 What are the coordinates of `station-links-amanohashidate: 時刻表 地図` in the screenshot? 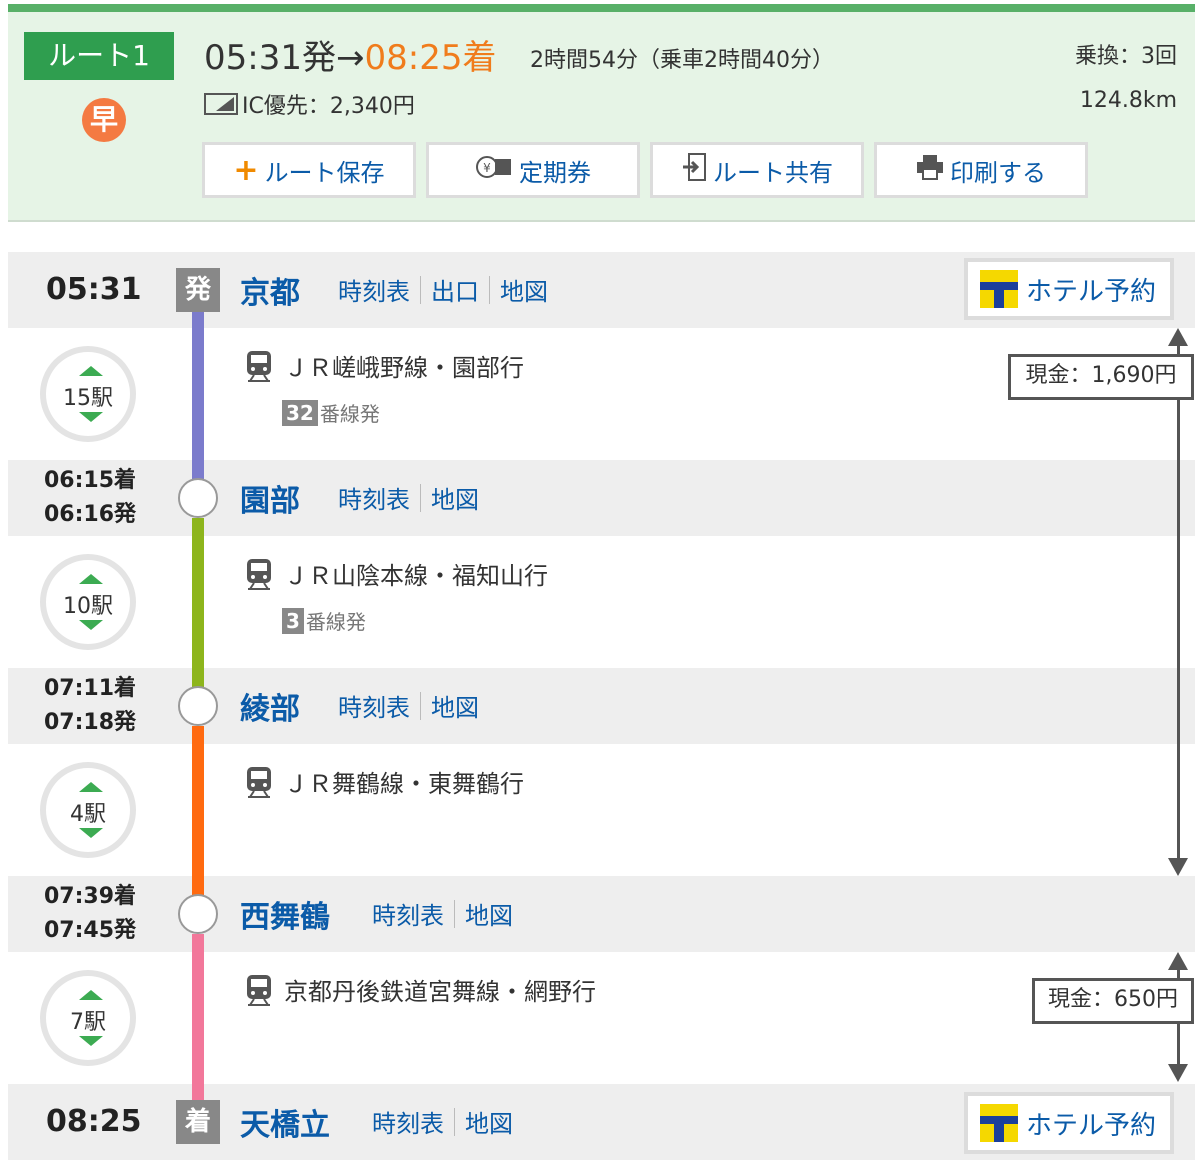 It's located at (442, 1121).